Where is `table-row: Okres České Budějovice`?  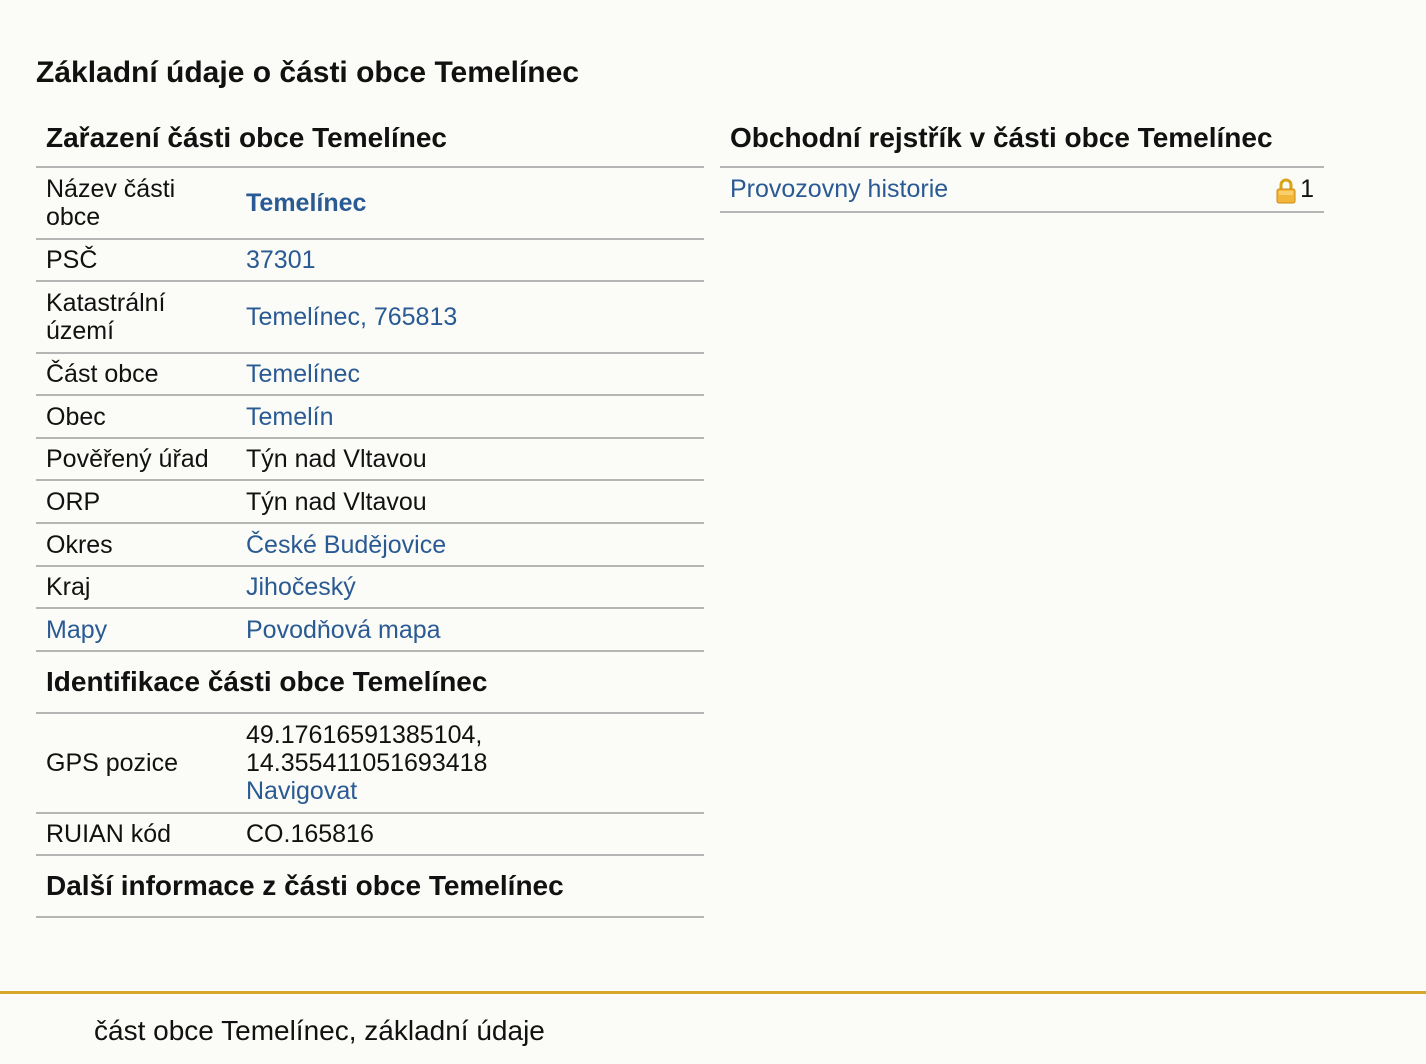 table-row: Okres České Budějovice is located at coordinates (370, 545).